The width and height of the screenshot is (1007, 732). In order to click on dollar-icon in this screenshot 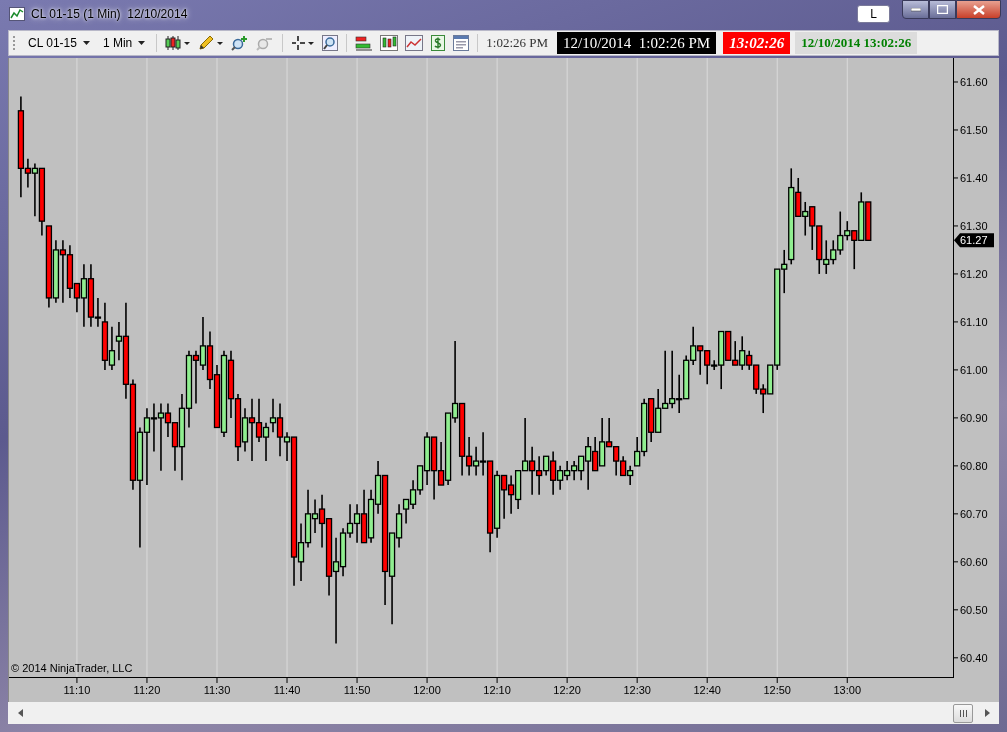, I will do `click(438, 43)`.